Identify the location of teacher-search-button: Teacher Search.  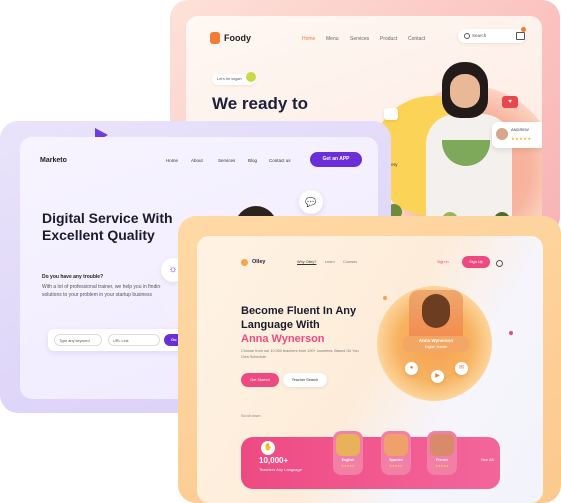
(305, 380).